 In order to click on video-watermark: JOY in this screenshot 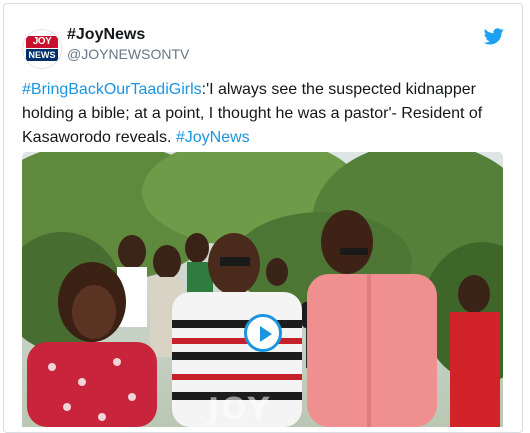, I will do `click(240, 409)`.